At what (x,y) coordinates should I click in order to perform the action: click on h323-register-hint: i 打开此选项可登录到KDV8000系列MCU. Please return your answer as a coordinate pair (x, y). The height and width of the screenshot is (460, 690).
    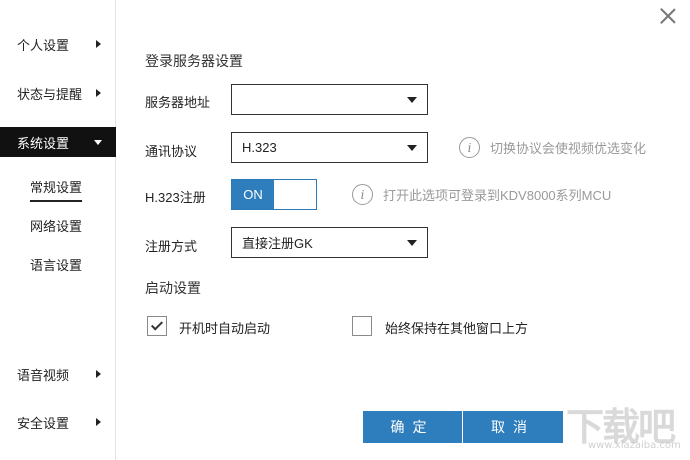
    Looking at the image, I should click on (481, 194).